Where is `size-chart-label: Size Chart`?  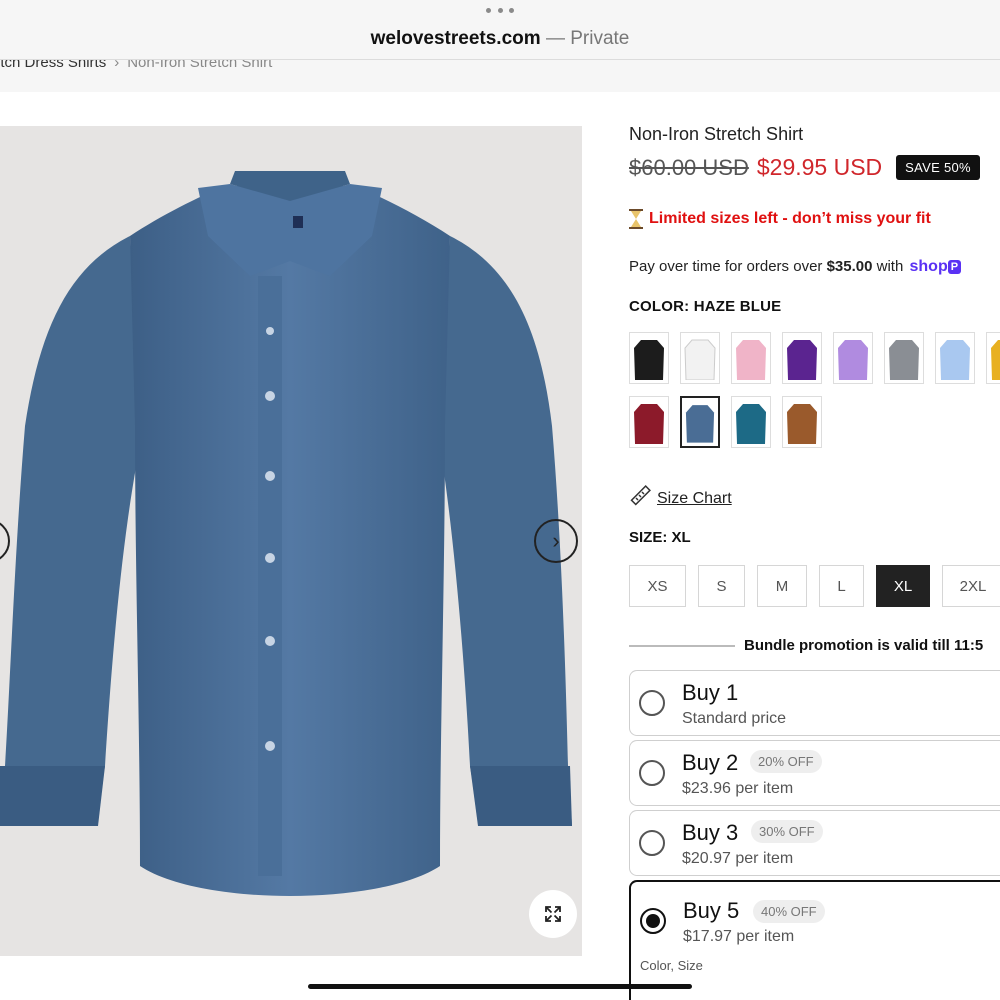 size-chart-label: Size Chart is located at coordinates (694, 498).